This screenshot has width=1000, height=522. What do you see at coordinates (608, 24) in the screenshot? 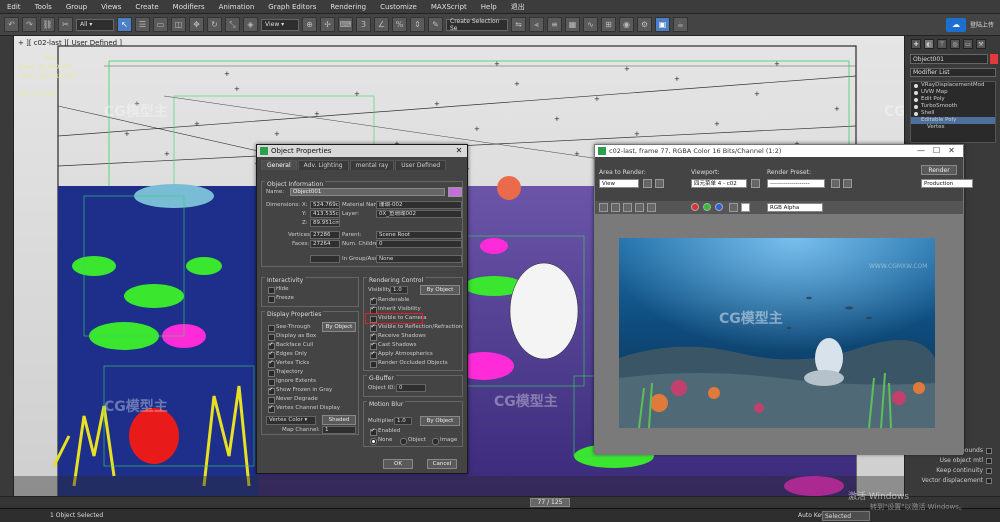
I see `schematic-view-icon: ⊞` at bounding box center [608, 24].